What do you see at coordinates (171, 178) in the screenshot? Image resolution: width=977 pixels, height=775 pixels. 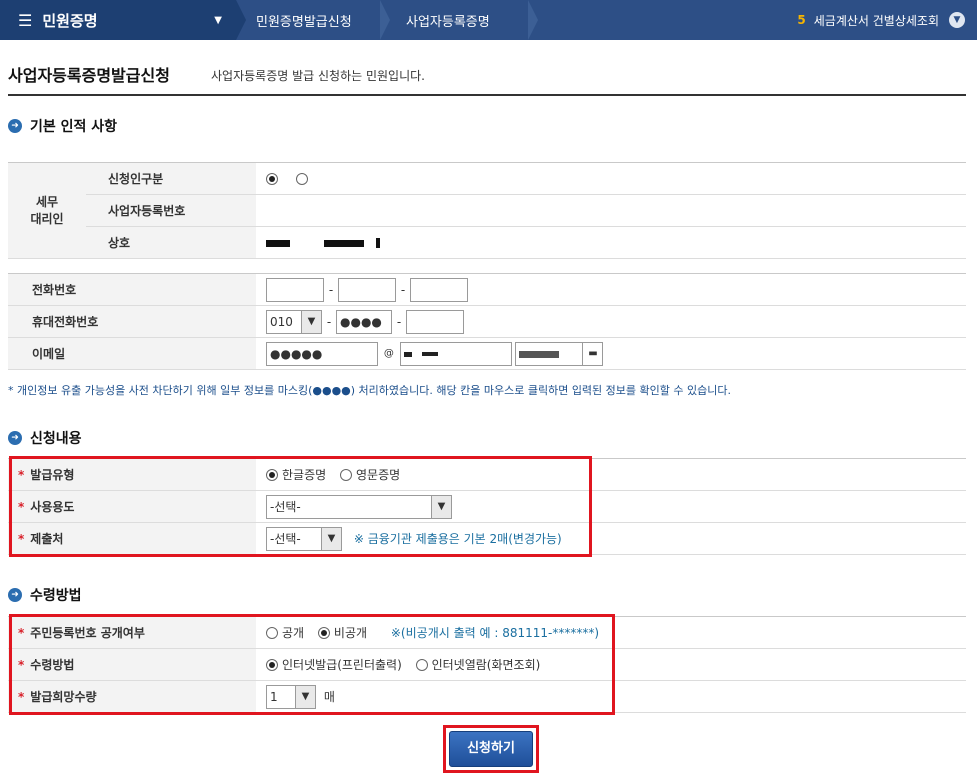 I see `applicant-type-label: 신청인구분` at bounding box center [171, 178].